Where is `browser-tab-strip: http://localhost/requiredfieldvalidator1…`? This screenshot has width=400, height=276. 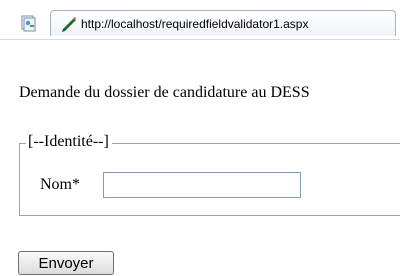 browser-tab-strip: http://localhost/requiredfieldvalidator1… is located at coordinates (200, 20).